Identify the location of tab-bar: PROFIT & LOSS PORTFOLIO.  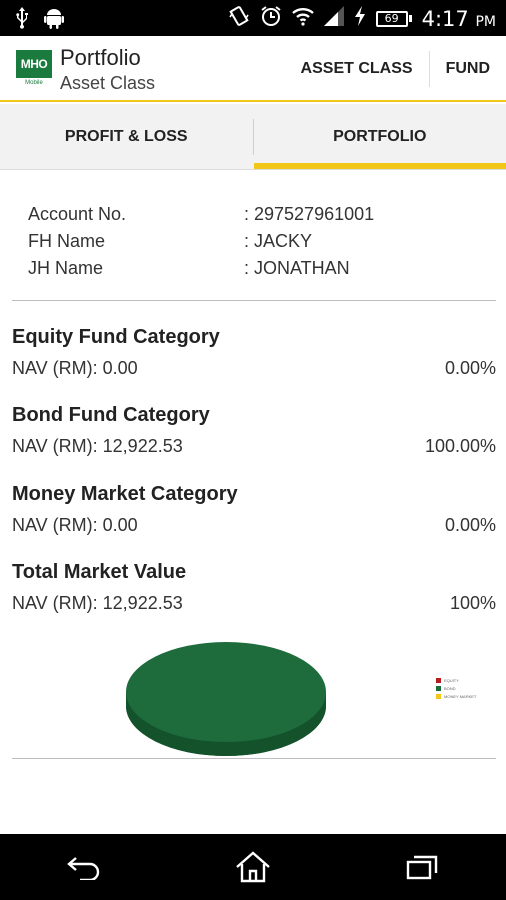
(253, 137).